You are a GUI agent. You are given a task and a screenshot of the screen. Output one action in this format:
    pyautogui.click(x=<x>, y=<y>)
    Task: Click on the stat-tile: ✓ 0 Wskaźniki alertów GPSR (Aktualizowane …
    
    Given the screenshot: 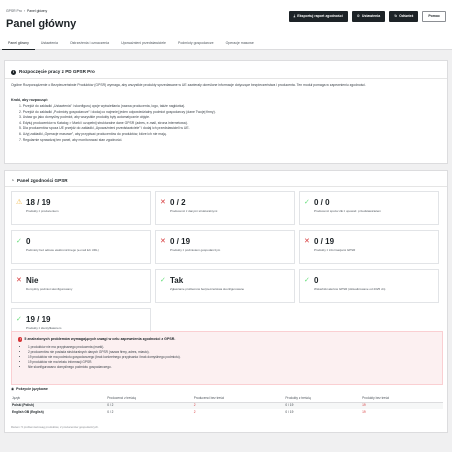 What is the action you would take?
    pyautogui.click(x=369, y=286)
    